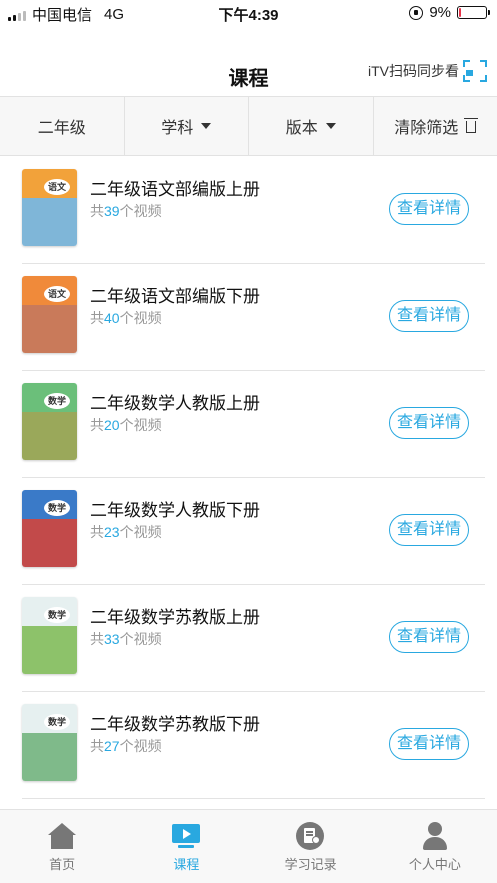  What do you see at coordinates (253, 638) in the screenshot?
I see `course-item: 数学 二年级数学苏教版上册 共33个视频 查看详情` at bounding box center [253, 638].